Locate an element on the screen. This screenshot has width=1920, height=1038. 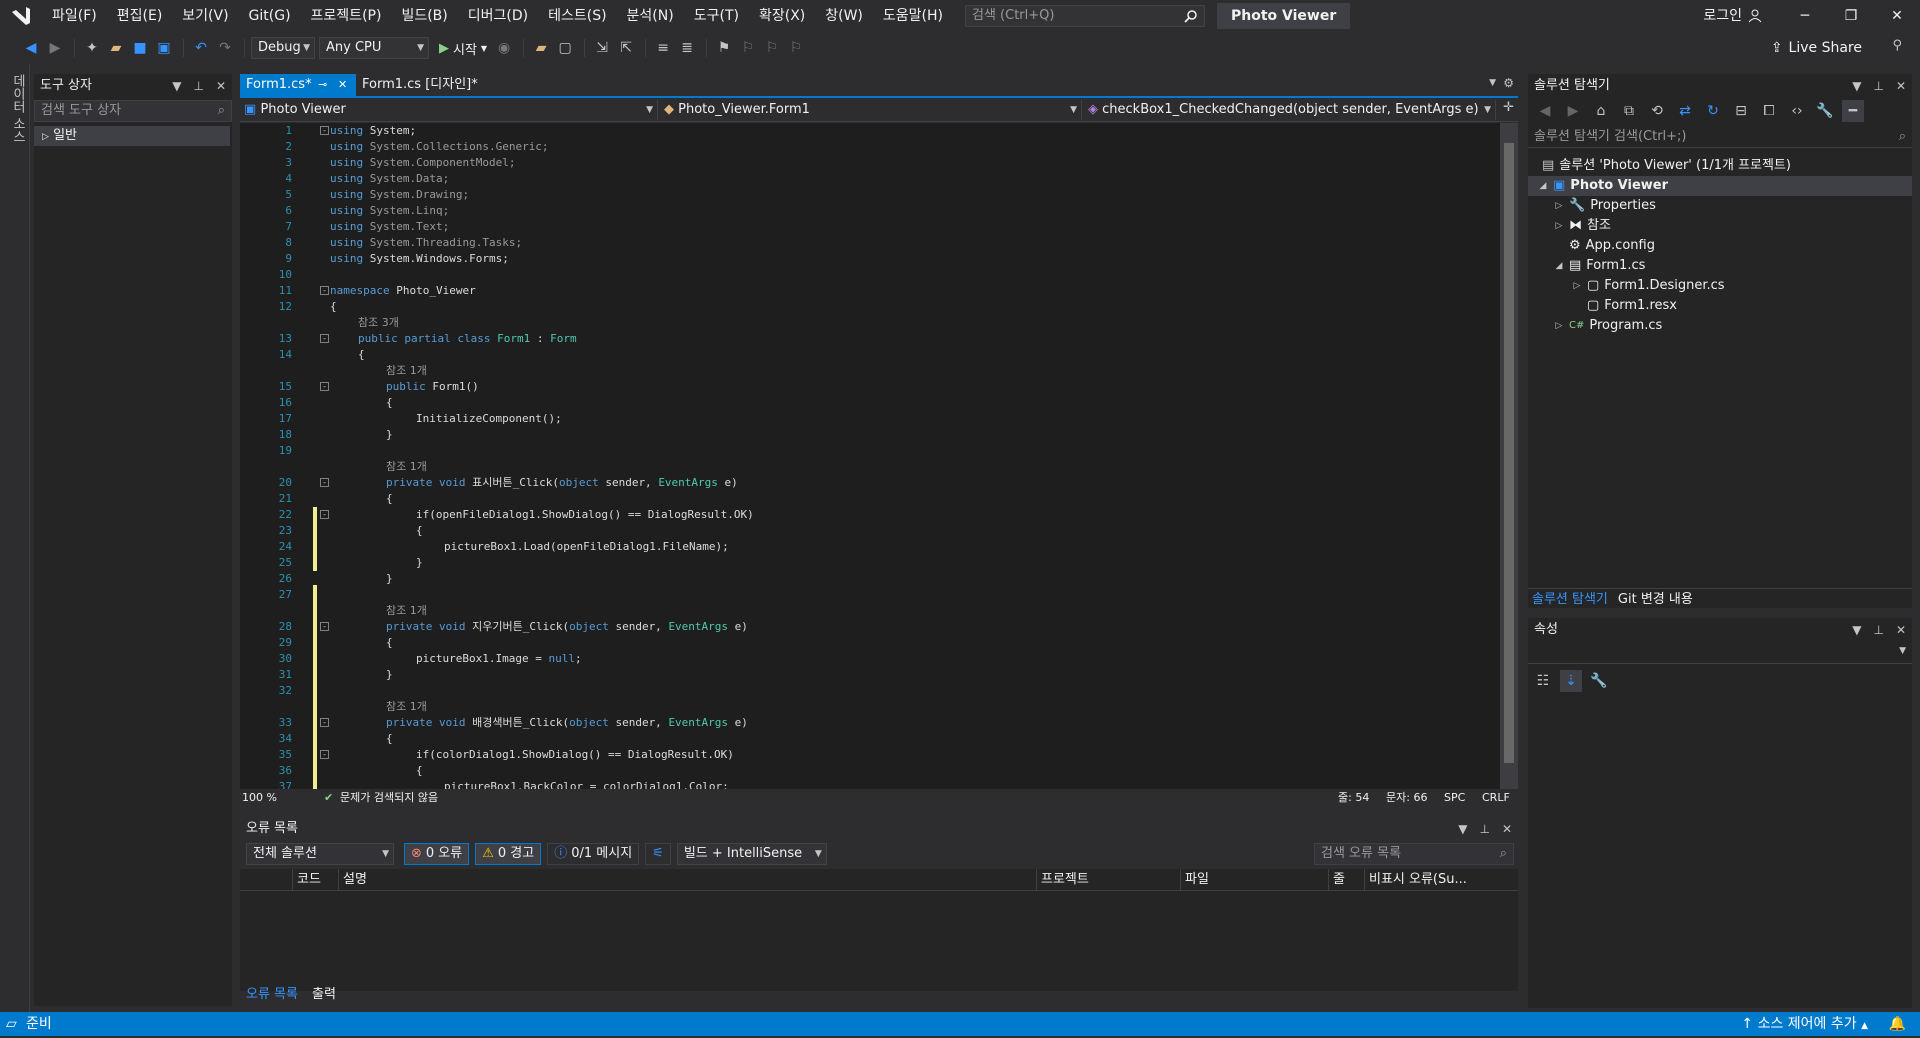
data-sources-tab: 데이터 소스 is located at coordinates (17, 108).